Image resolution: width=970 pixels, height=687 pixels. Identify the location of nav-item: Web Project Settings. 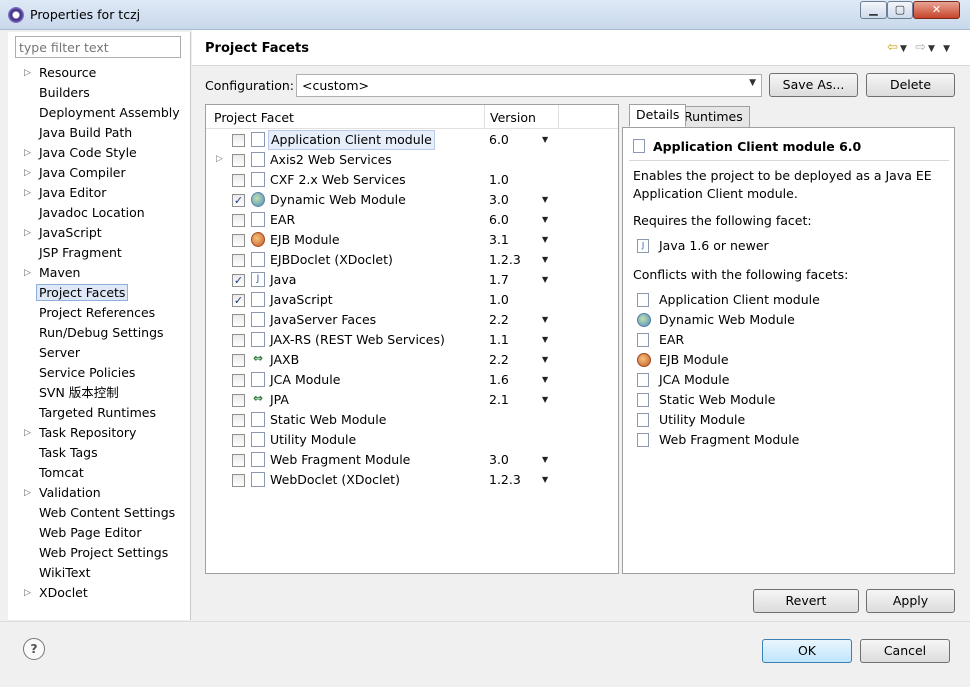
(99, 553).